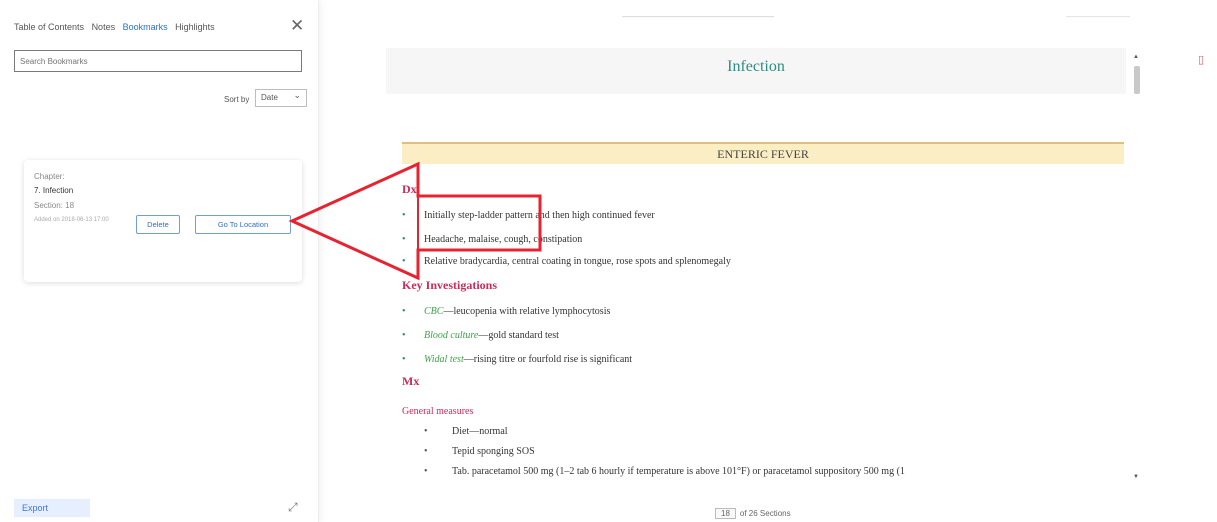 This screenshot has width=1217, height=522. I want to click on delete-button: Delete, so click(158, 224).